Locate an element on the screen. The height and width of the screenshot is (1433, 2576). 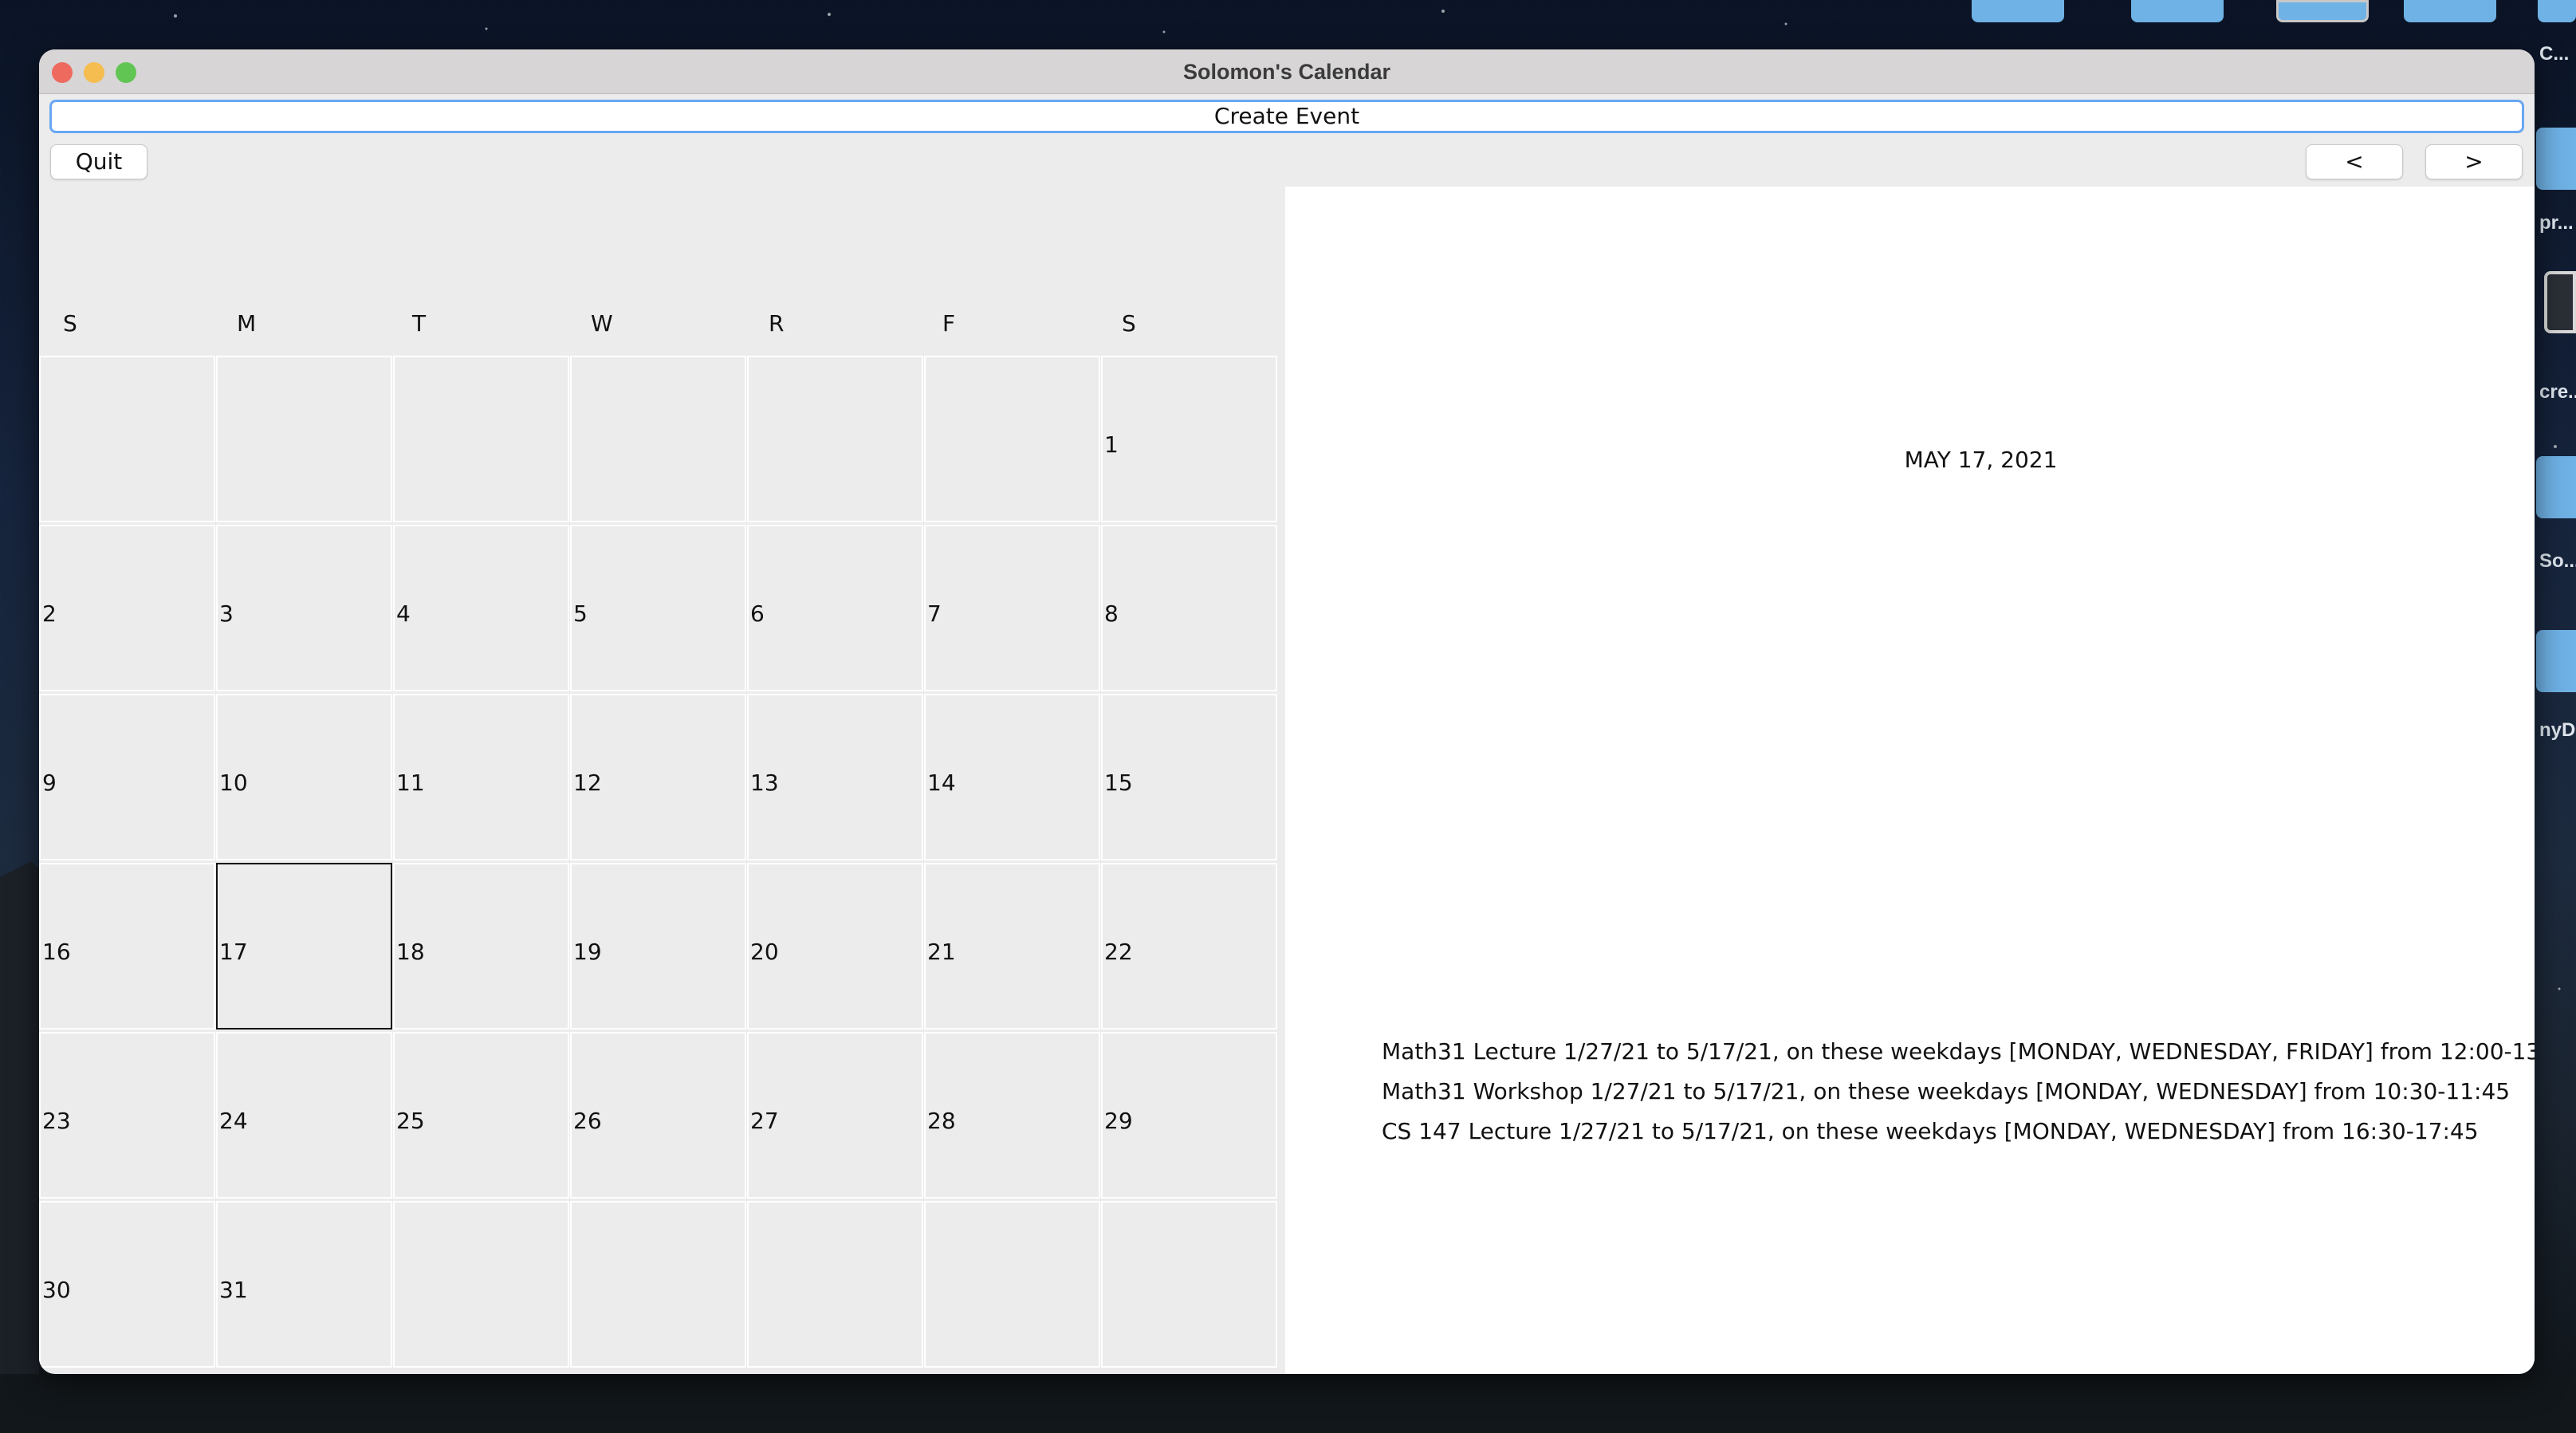
day-cell: 15 is located at coordinates (1189, 777).